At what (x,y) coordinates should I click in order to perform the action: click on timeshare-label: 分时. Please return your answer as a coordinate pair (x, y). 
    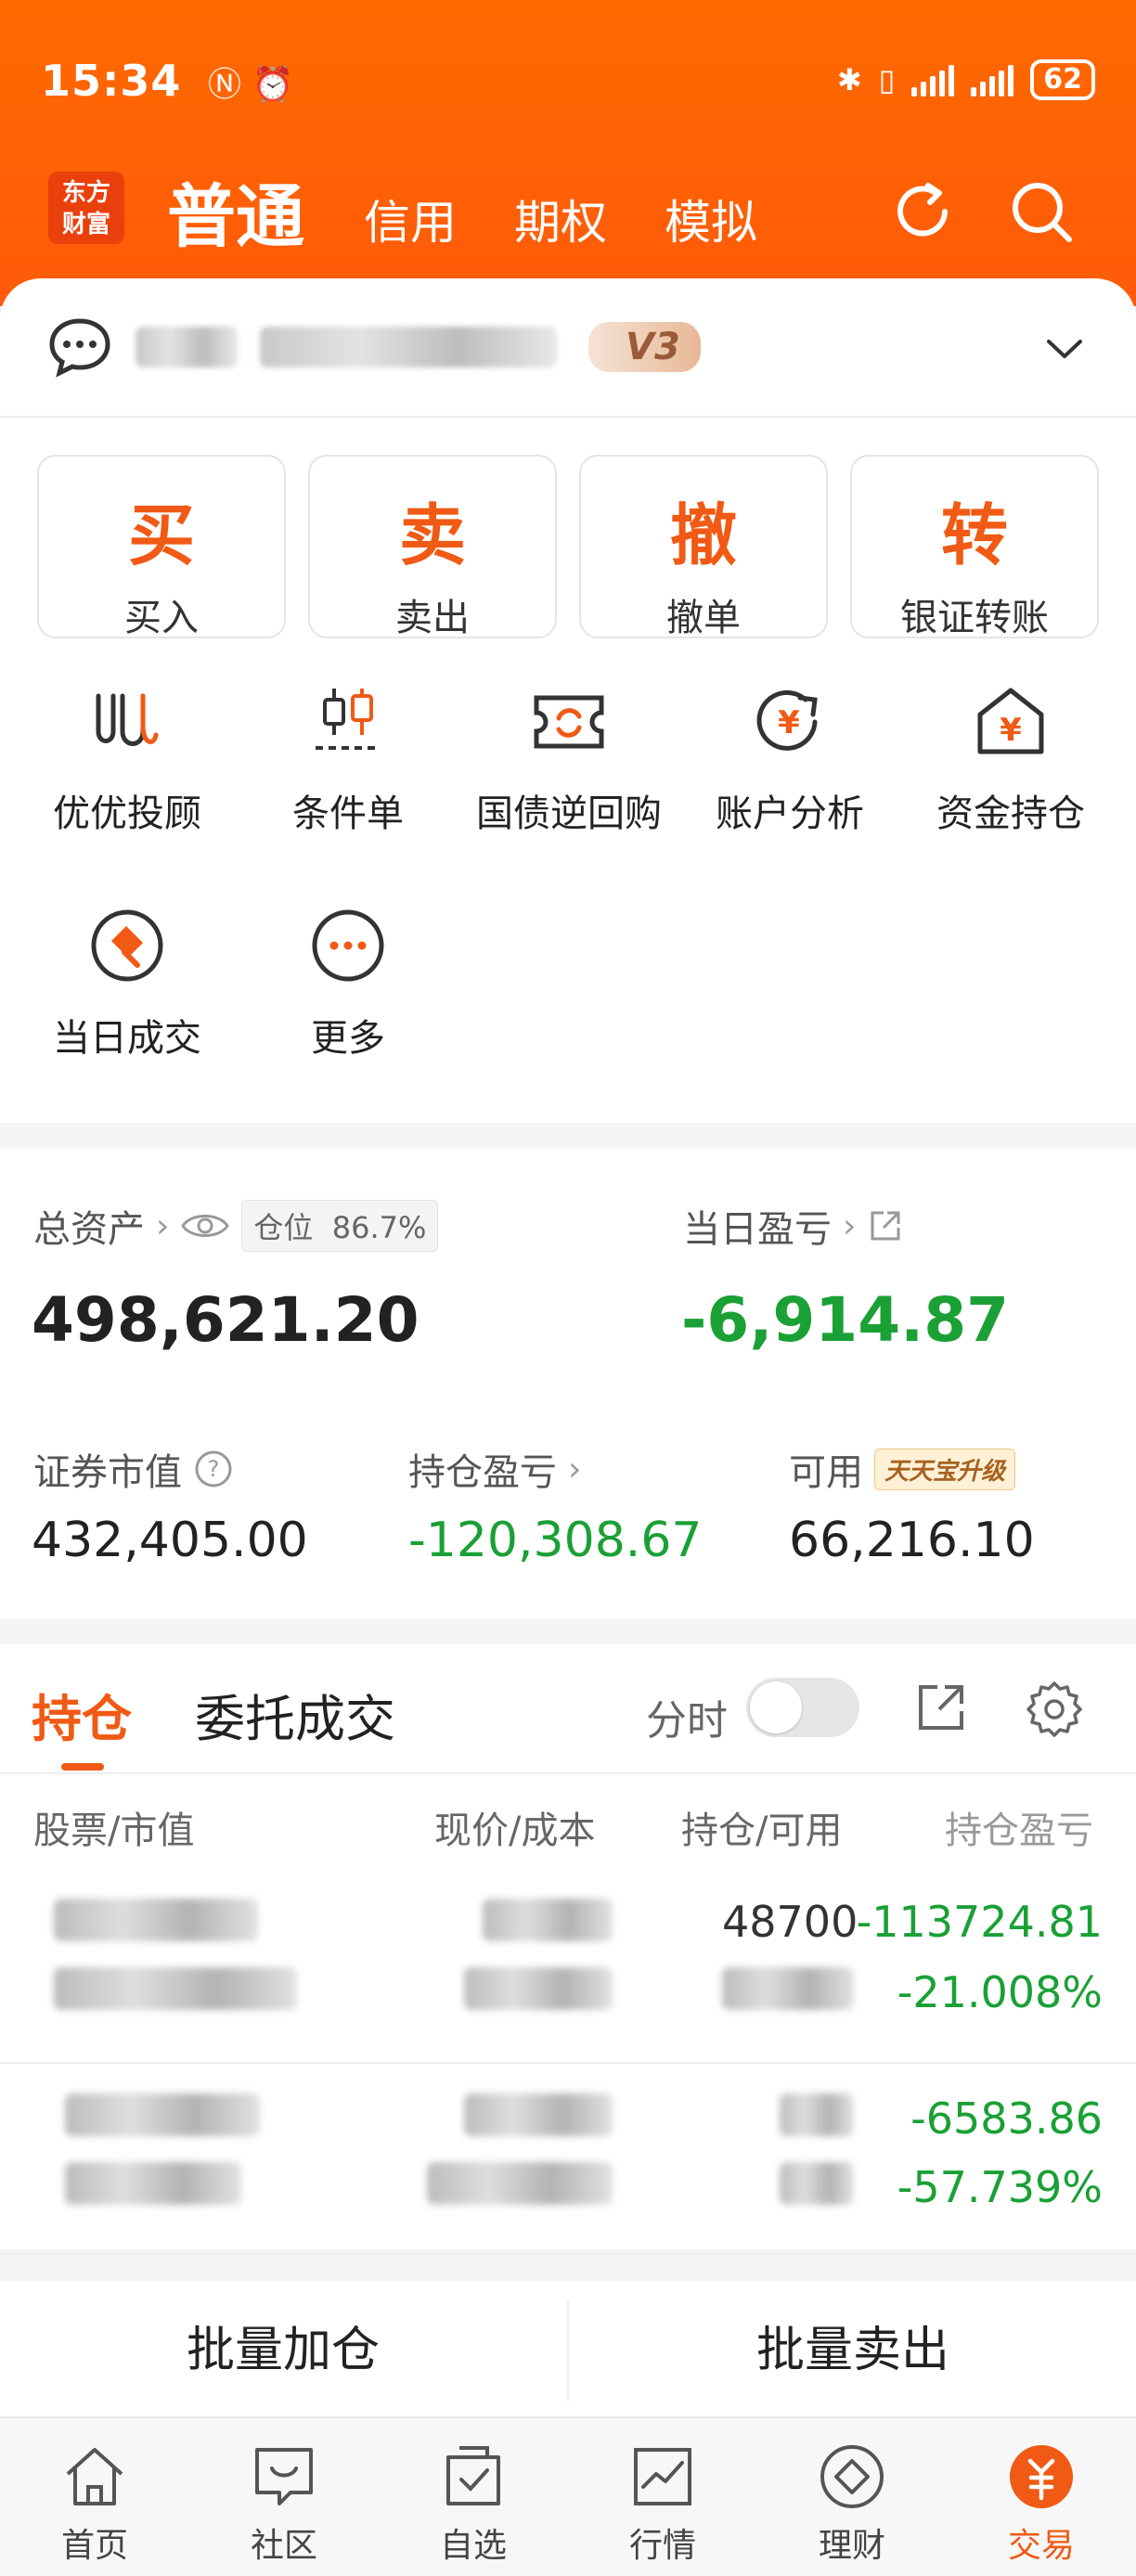
    Looking at the image, I should click on (687, 1721).